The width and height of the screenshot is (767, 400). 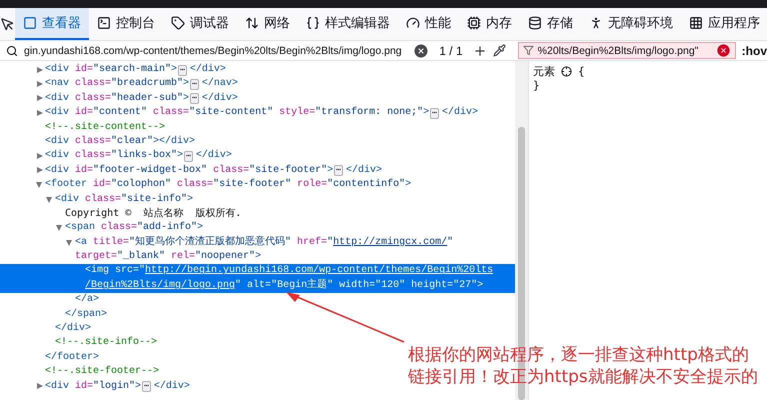 What do you see at coordinates (119, 84) in the screenshot?
I see `markup-line: <nav class="breadcrumb"> ⋯ </nav>` at bounding box center [119, 84].